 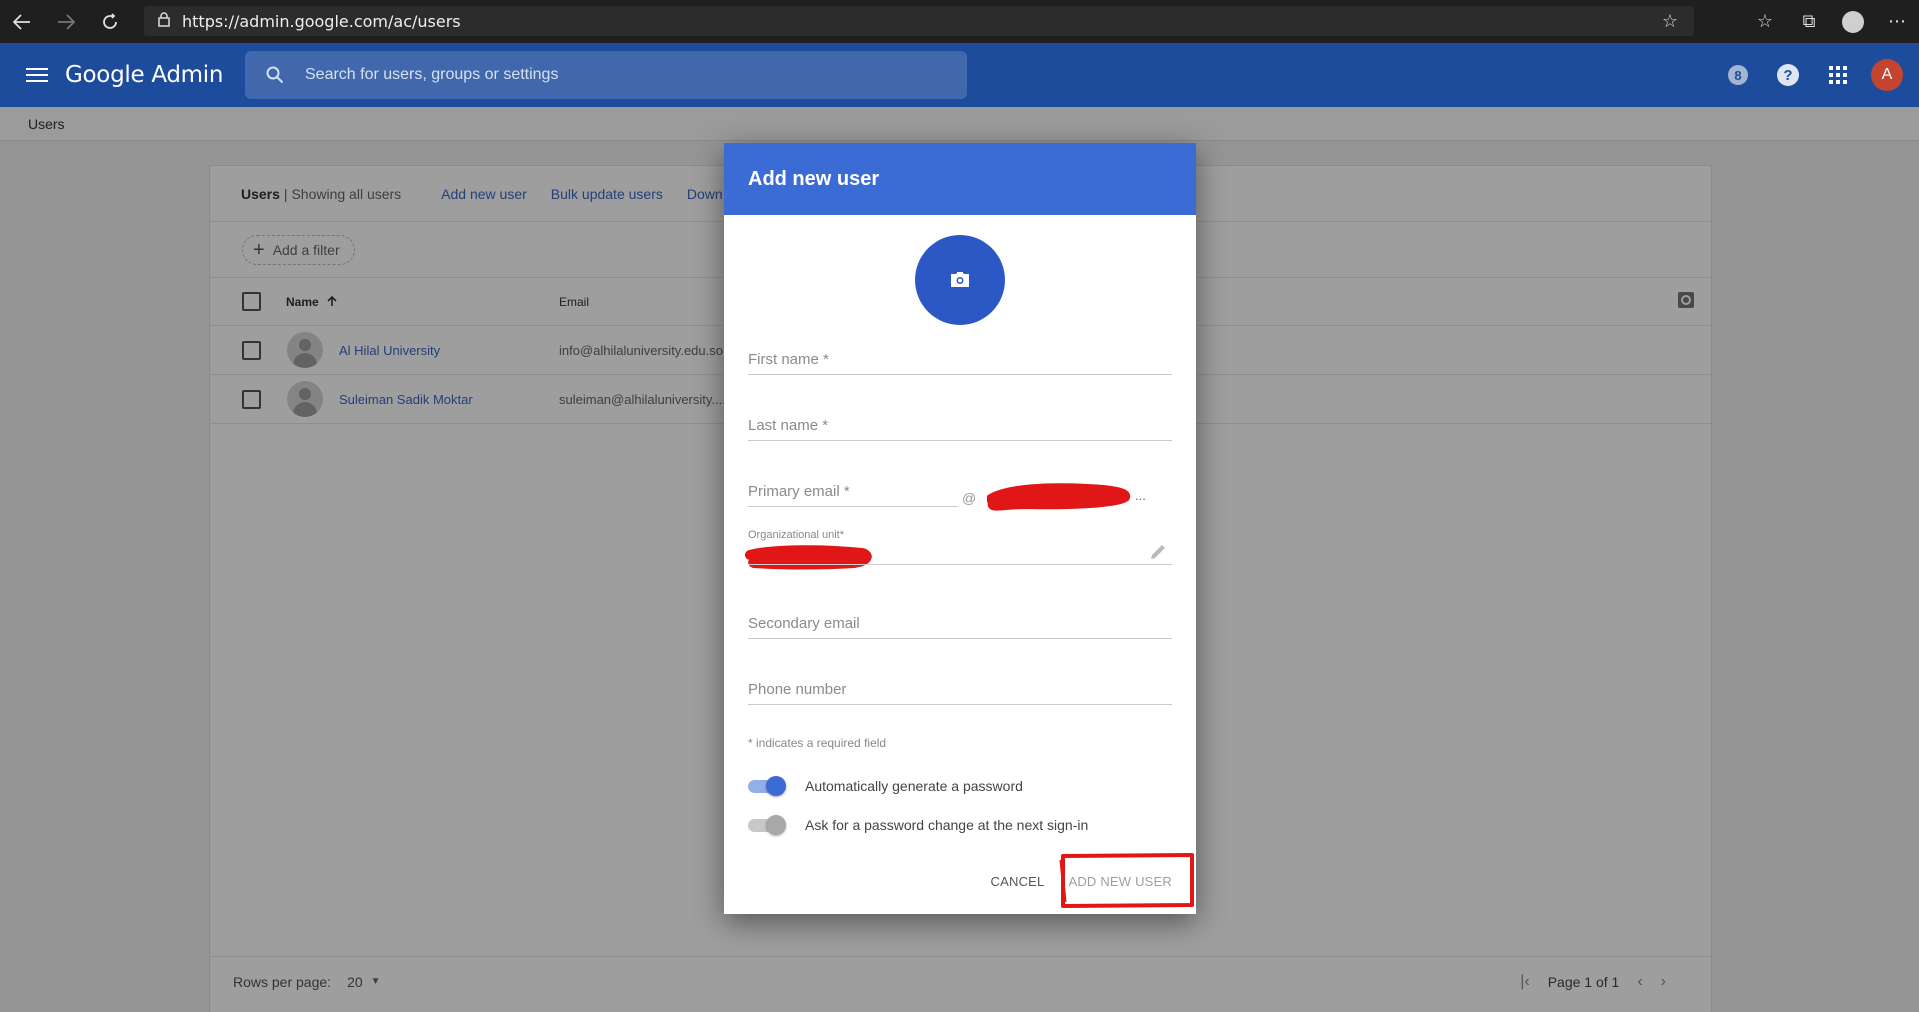 I want to click on brand-logo: Google Admin, so click(x=144, y=75).